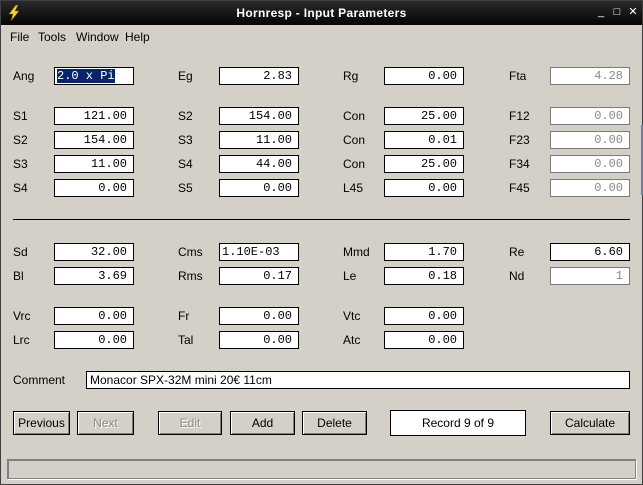 Image resolution: width=643 pixels, height=485 pixels. What do you see at coordinates (259, 164) in the screenshot?
I see `input-s4: 44.00` at bounding box center [259, 164].